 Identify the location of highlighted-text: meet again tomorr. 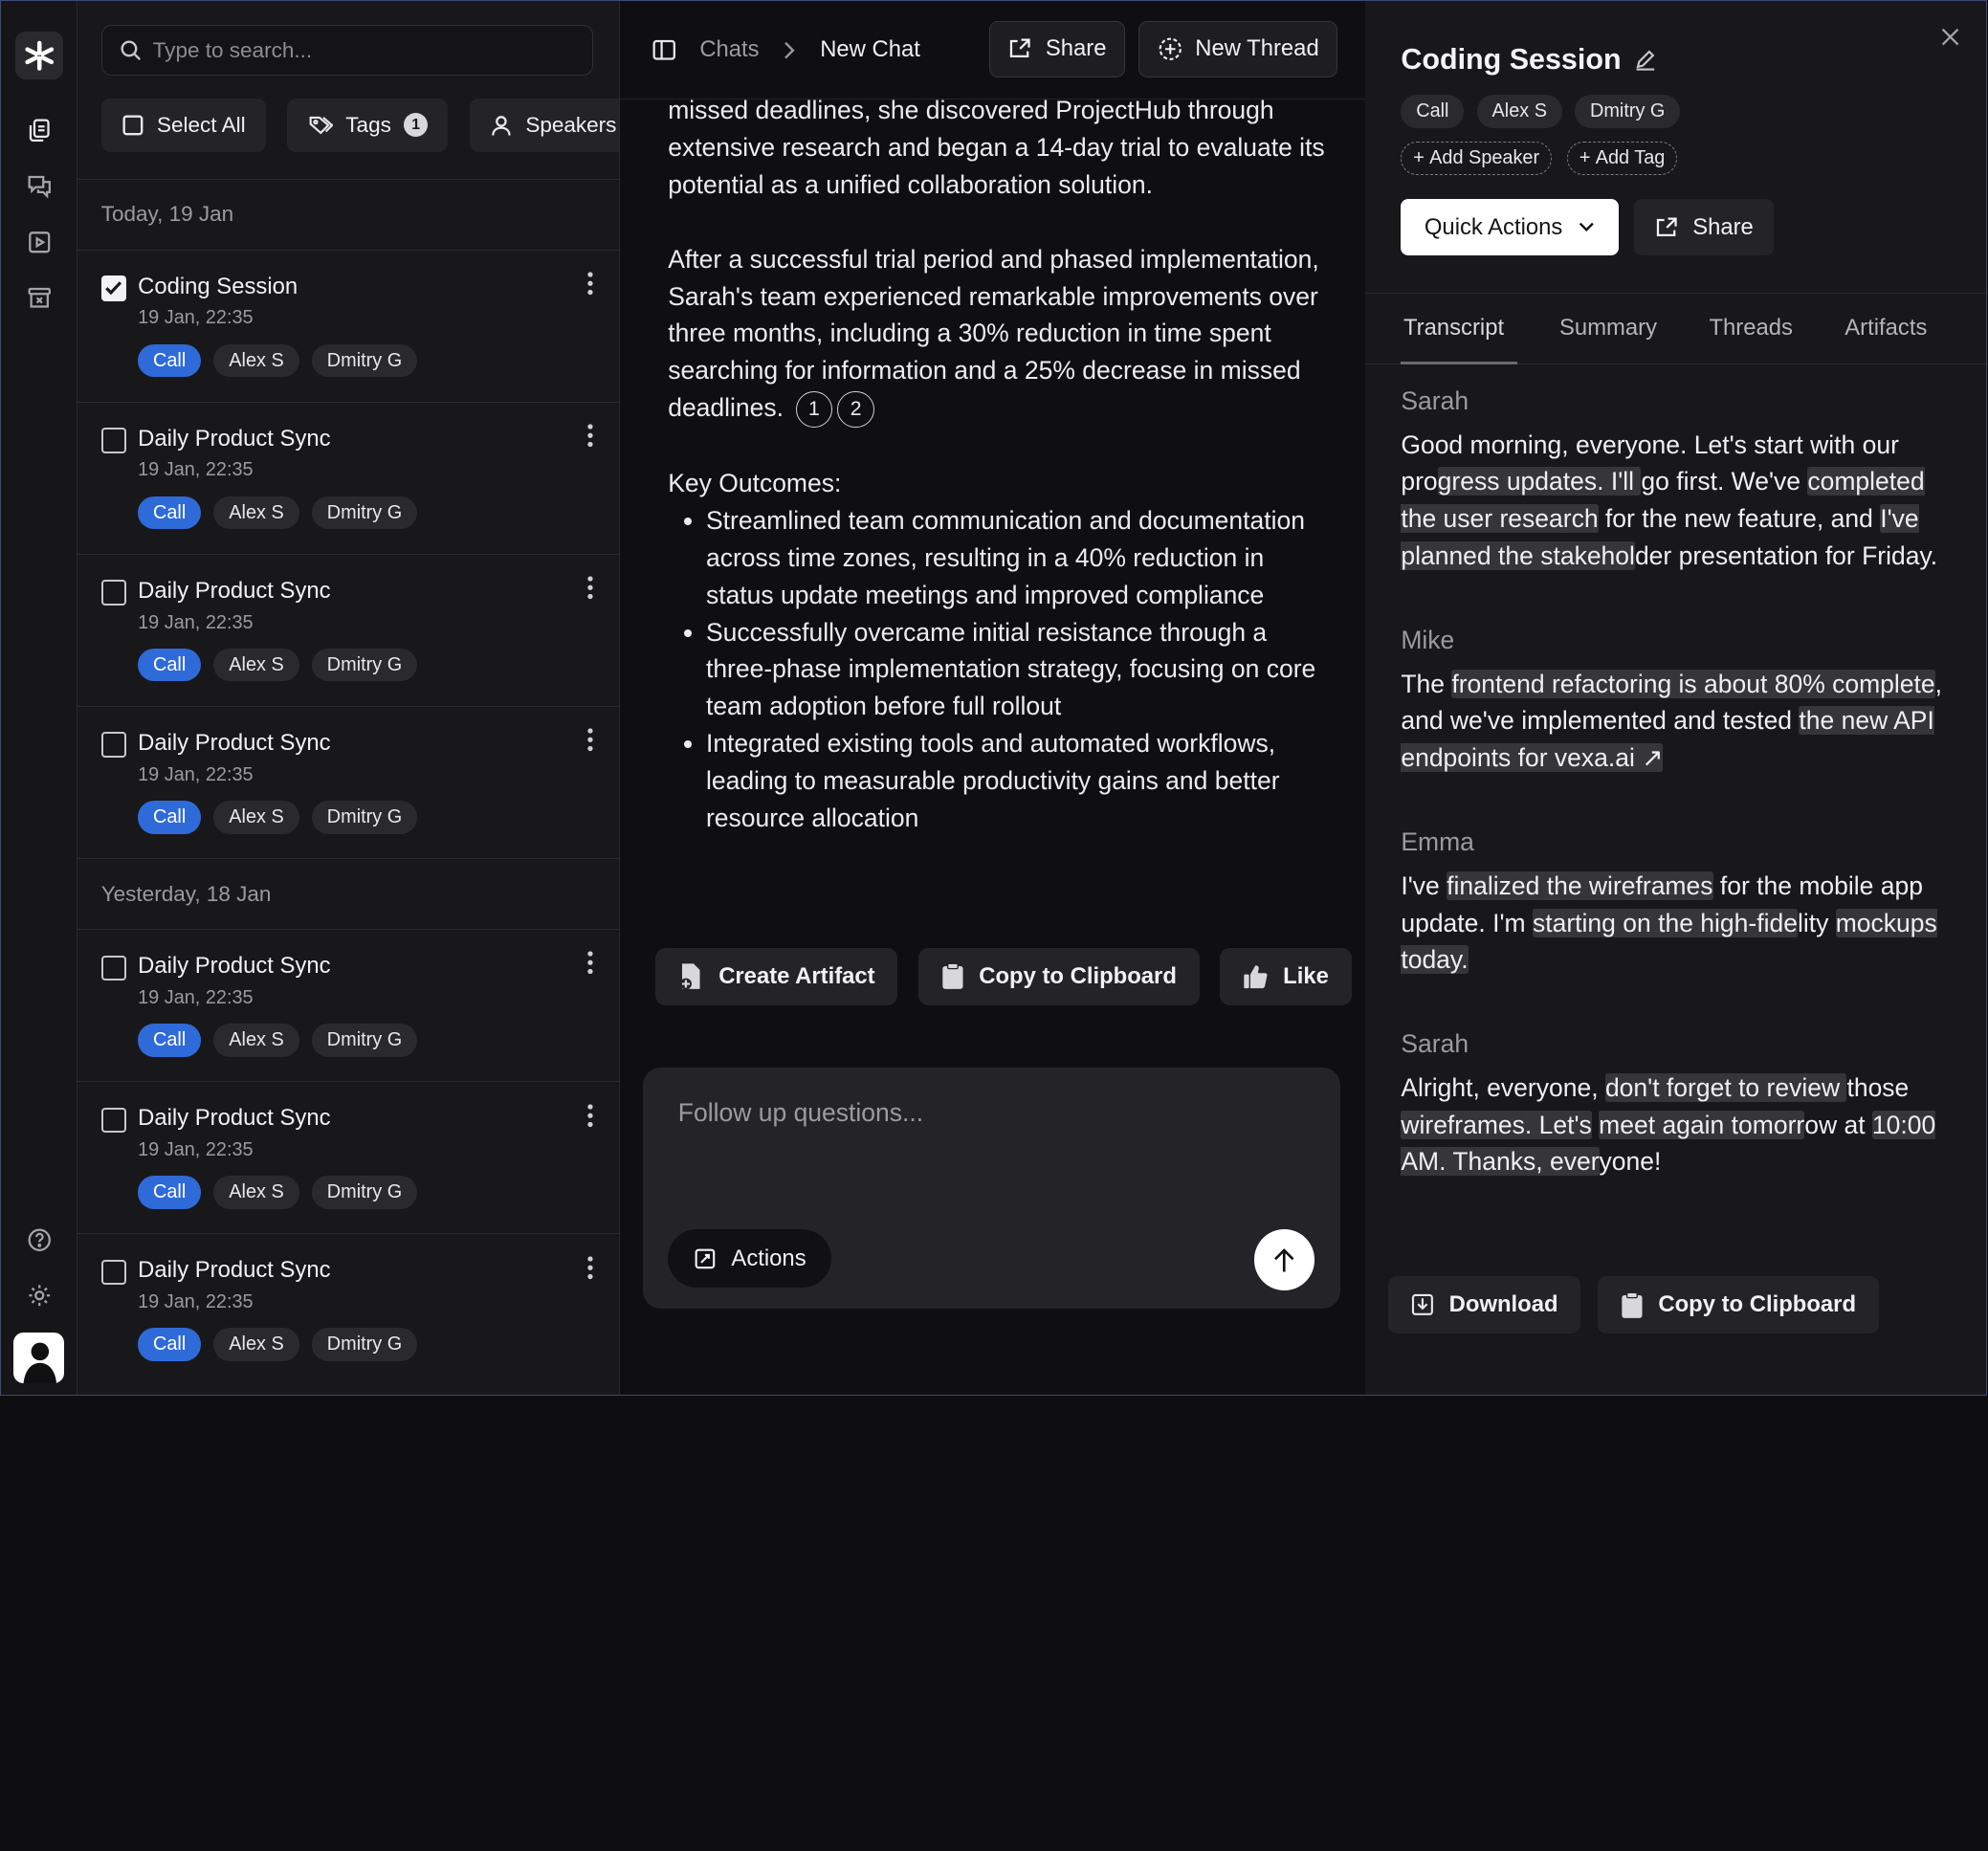
(1702, 1124).